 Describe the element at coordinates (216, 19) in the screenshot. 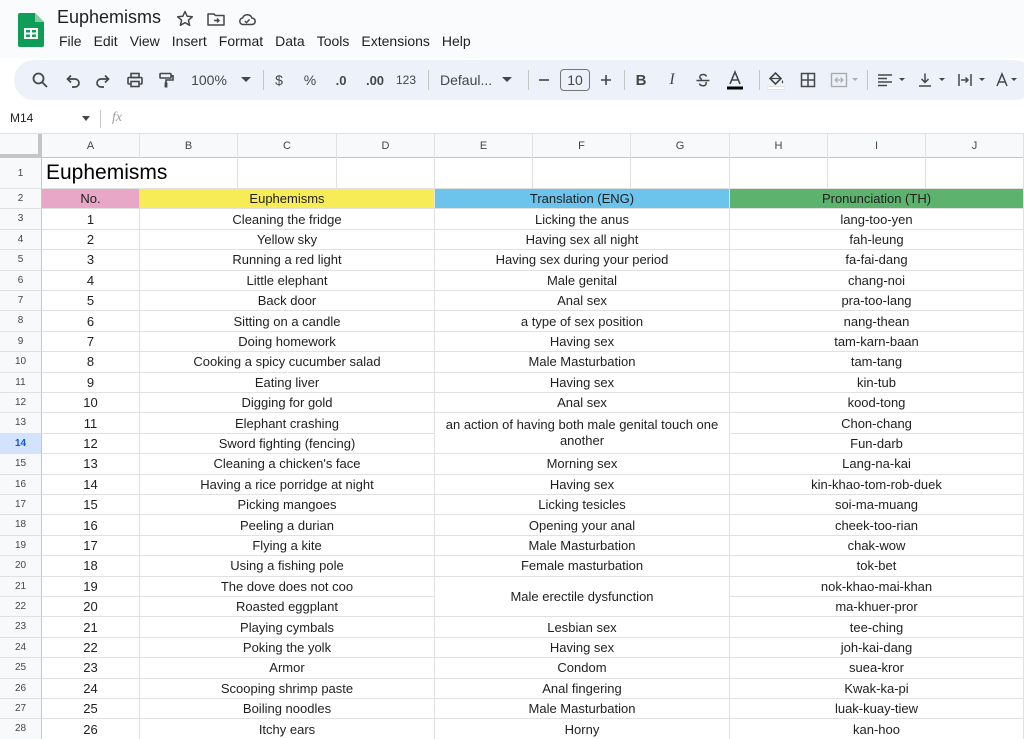

I see `move-to-folder-icon` at that location.